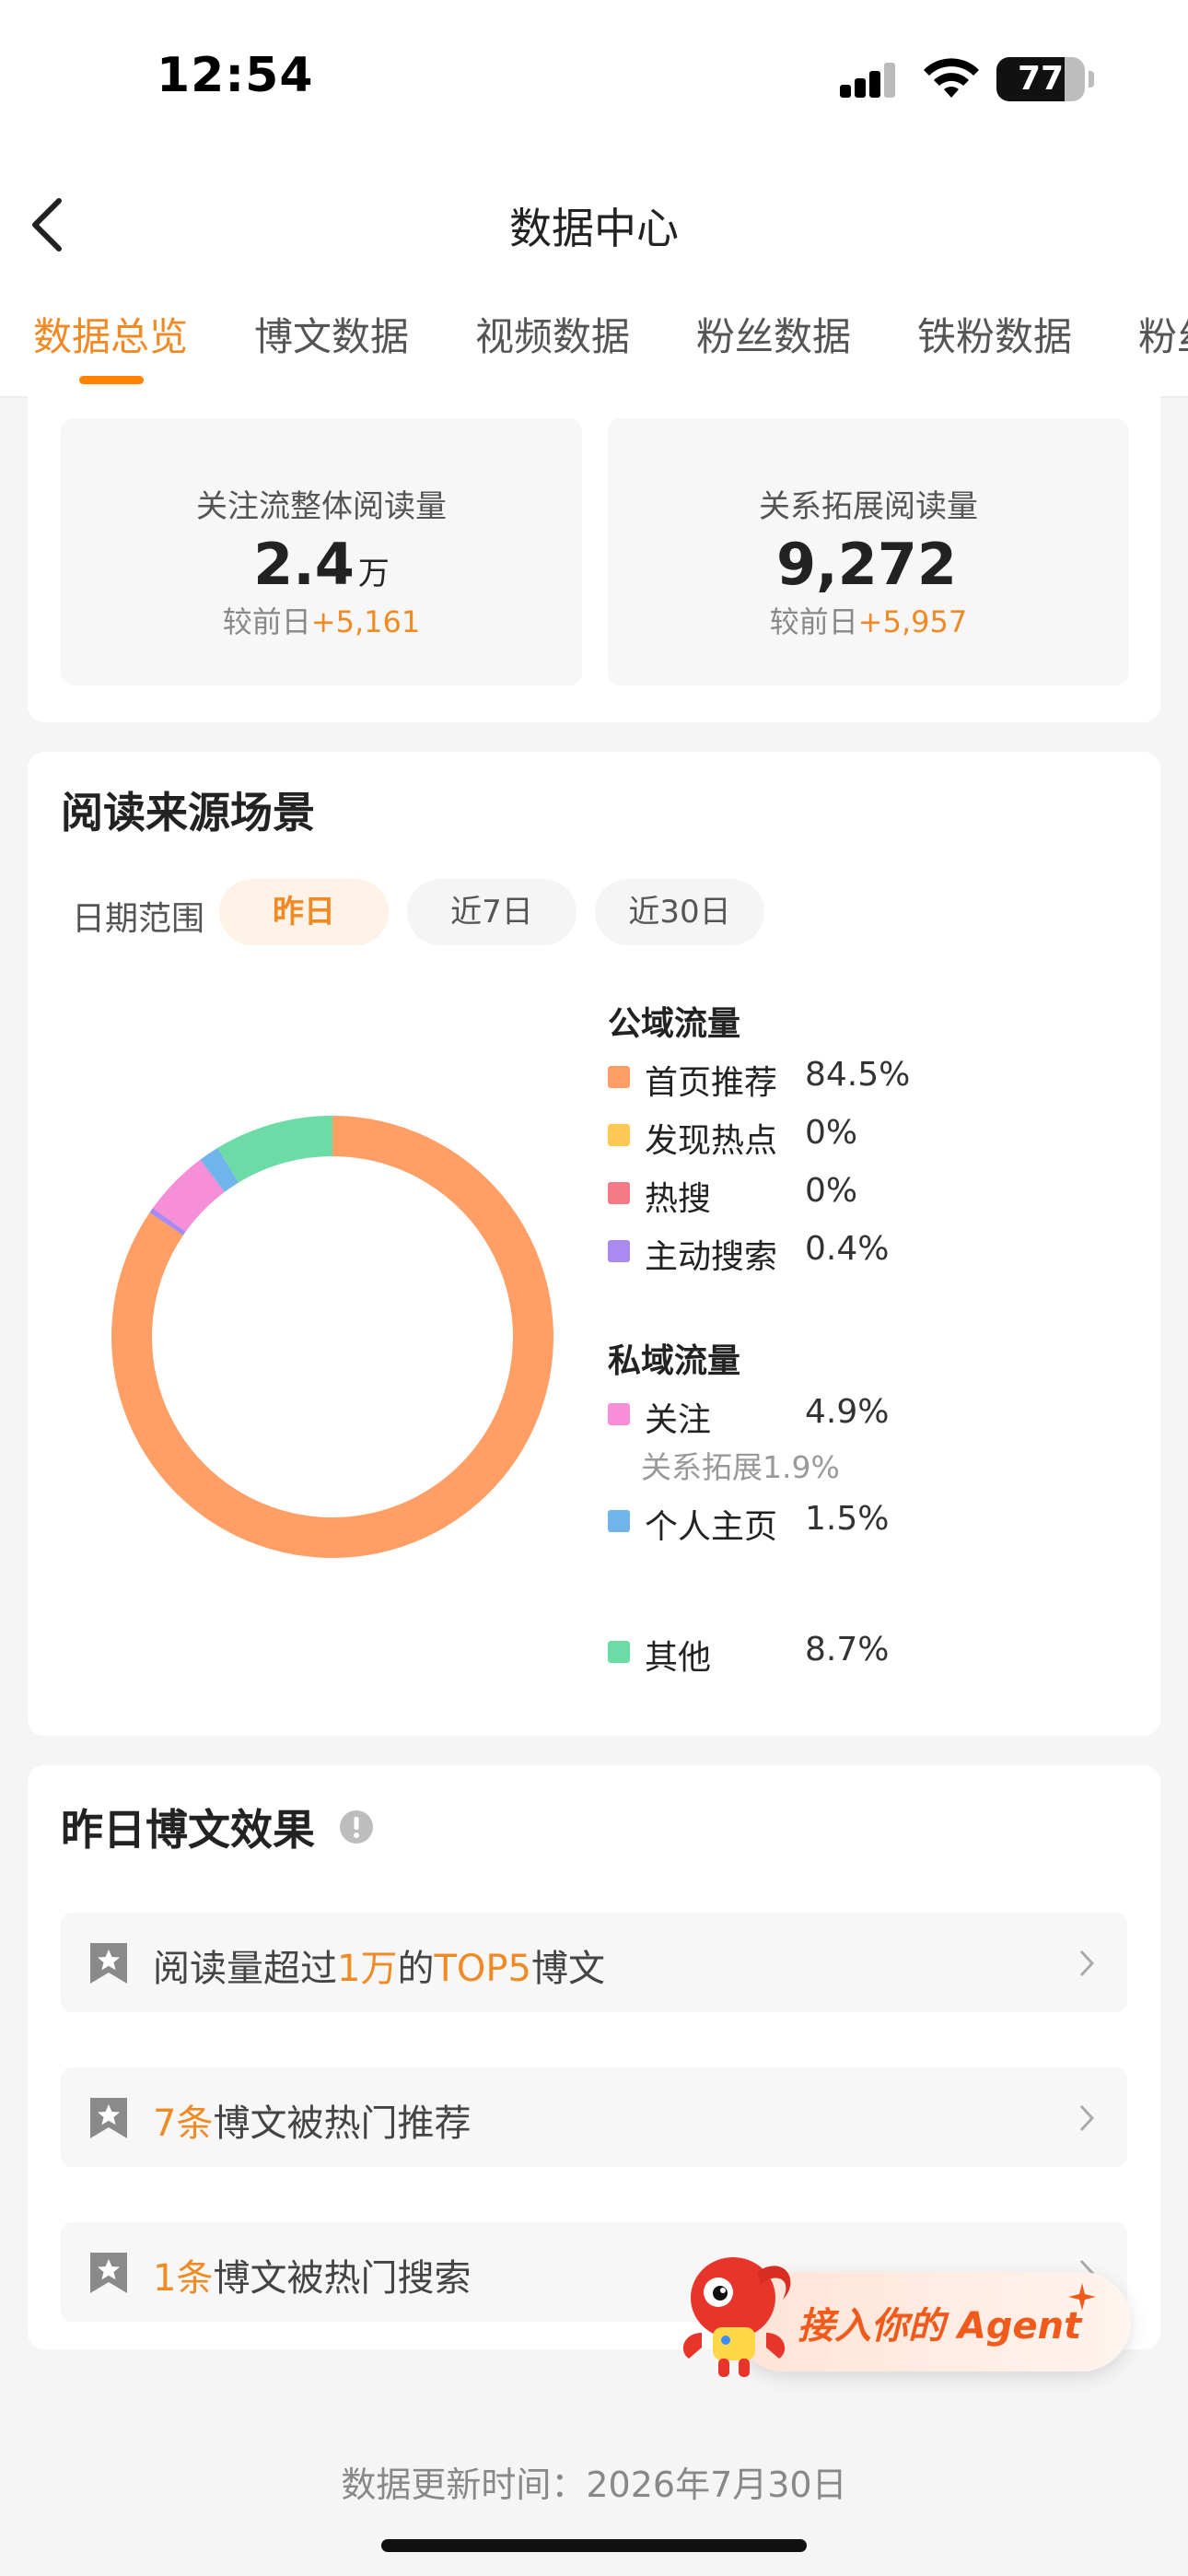 The image size is (1188, 2576). I want to click on legend-label: 关注, so click(678, 1420).